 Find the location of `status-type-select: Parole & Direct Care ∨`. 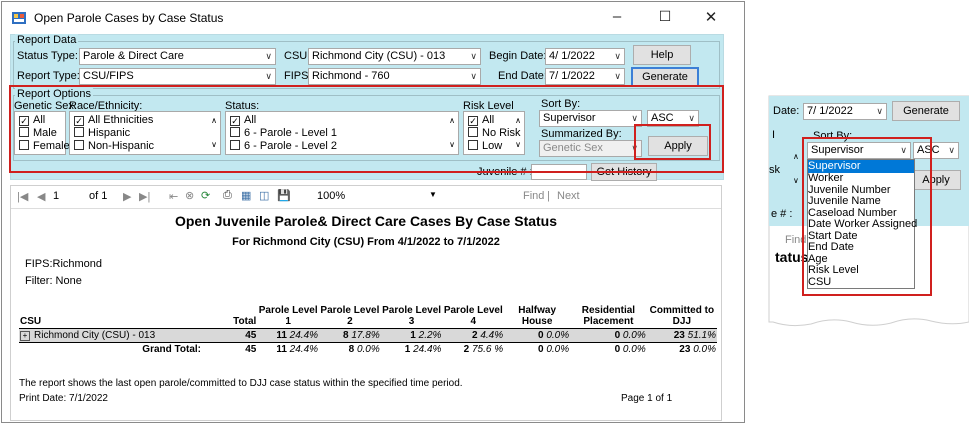

status-type-select: Parole & Direct Care ∨ is located at coordinates (177, 56).